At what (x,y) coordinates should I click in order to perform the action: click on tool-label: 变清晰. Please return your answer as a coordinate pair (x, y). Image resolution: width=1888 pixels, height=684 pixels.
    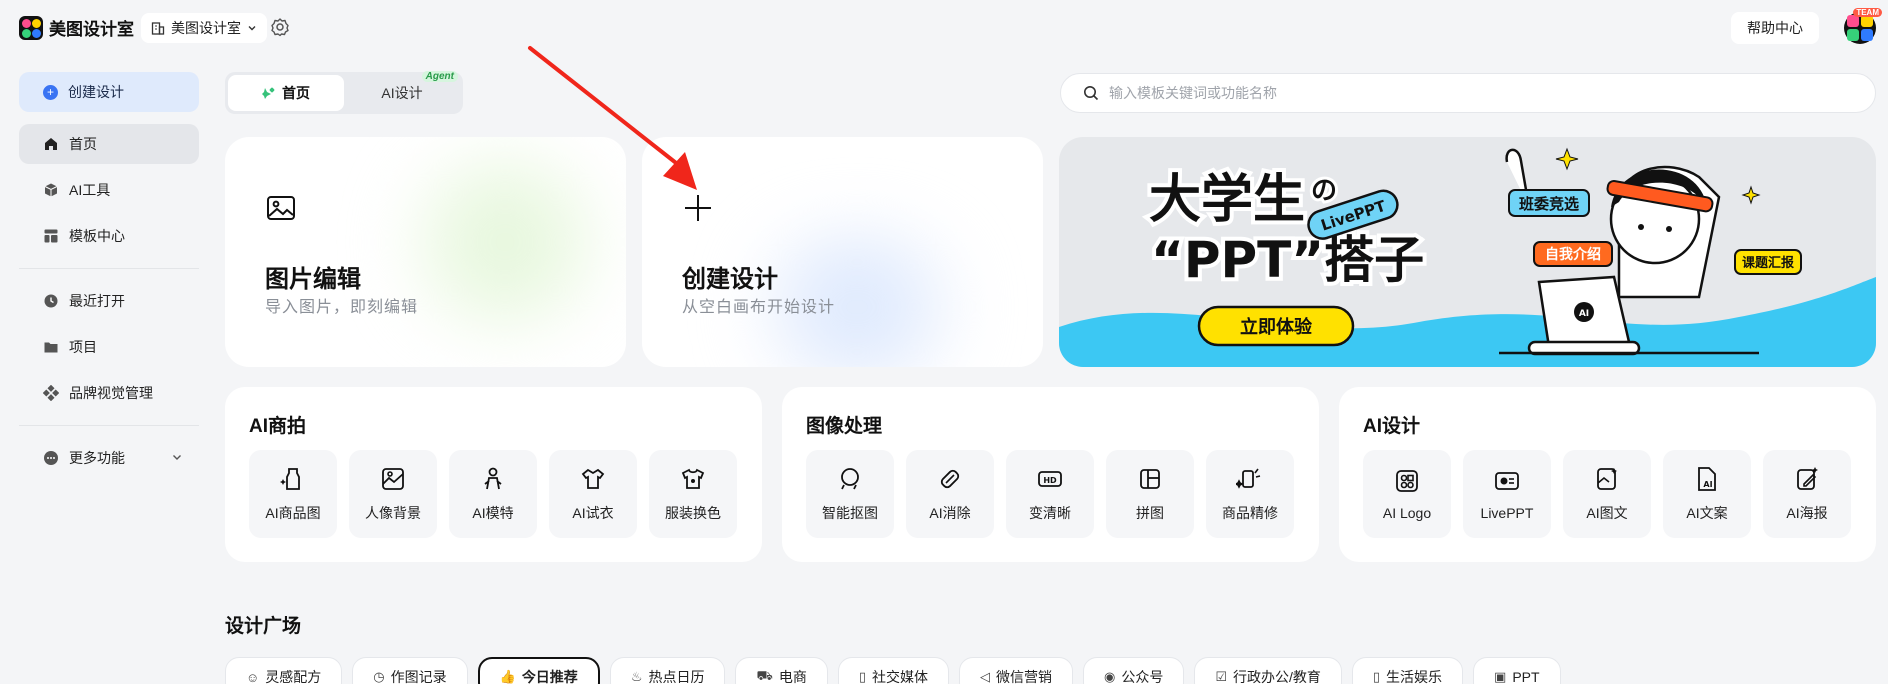
    Looking at the image, I should click on (1050, 513).